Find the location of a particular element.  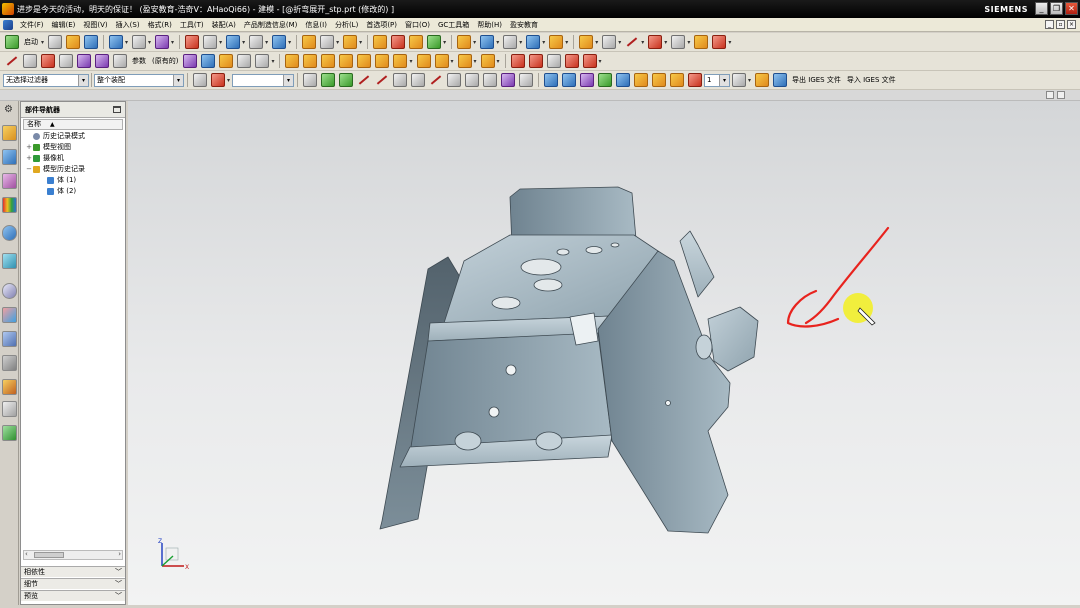

offset-curve-icon is located at coordinates (66, 61).